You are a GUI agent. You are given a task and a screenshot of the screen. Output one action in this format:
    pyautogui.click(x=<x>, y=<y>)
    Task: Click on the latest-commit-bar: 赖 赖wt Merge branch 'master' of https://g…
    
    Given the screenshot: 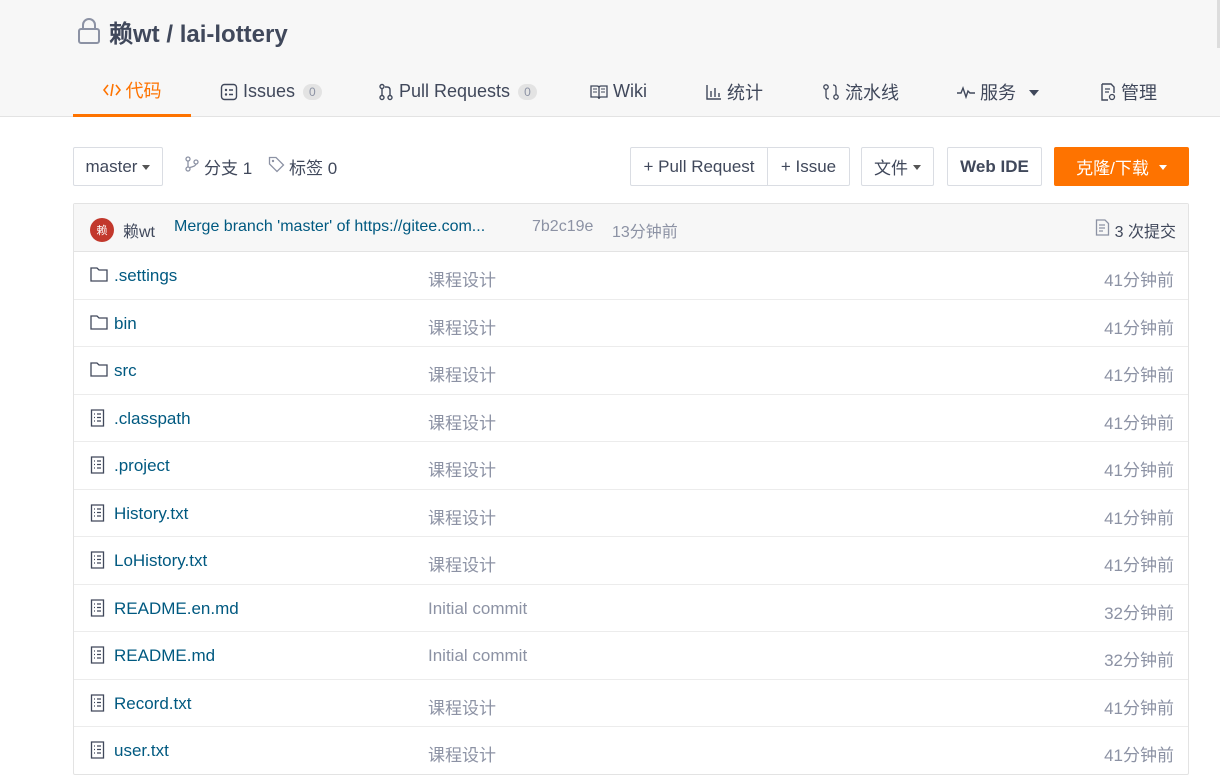 What is the action you would take?
    pyautogui.click(x=631, y=228)
    